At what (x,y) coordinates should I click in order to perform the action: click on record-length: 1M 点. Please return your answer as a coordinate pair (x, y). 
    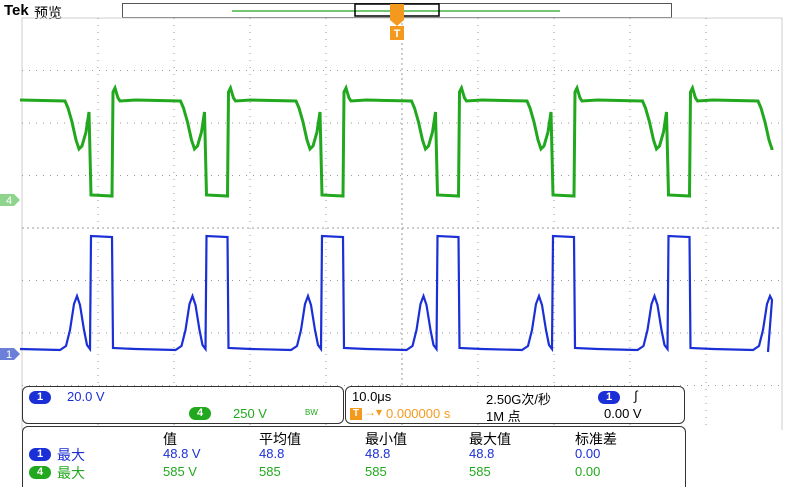
    Looking at the image, I should click on (503, 416).